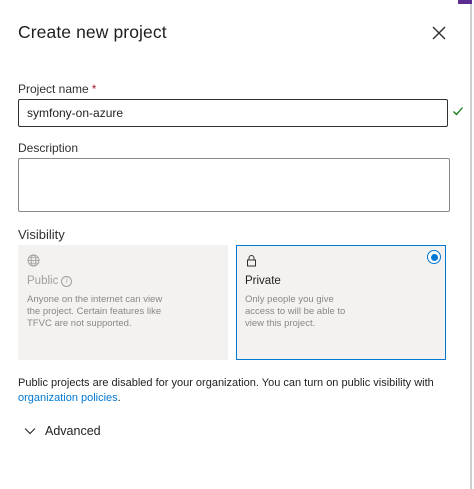  Describe the element at coordinates (94, 89) in the screenshot. I see `required-marker: *` at that location.